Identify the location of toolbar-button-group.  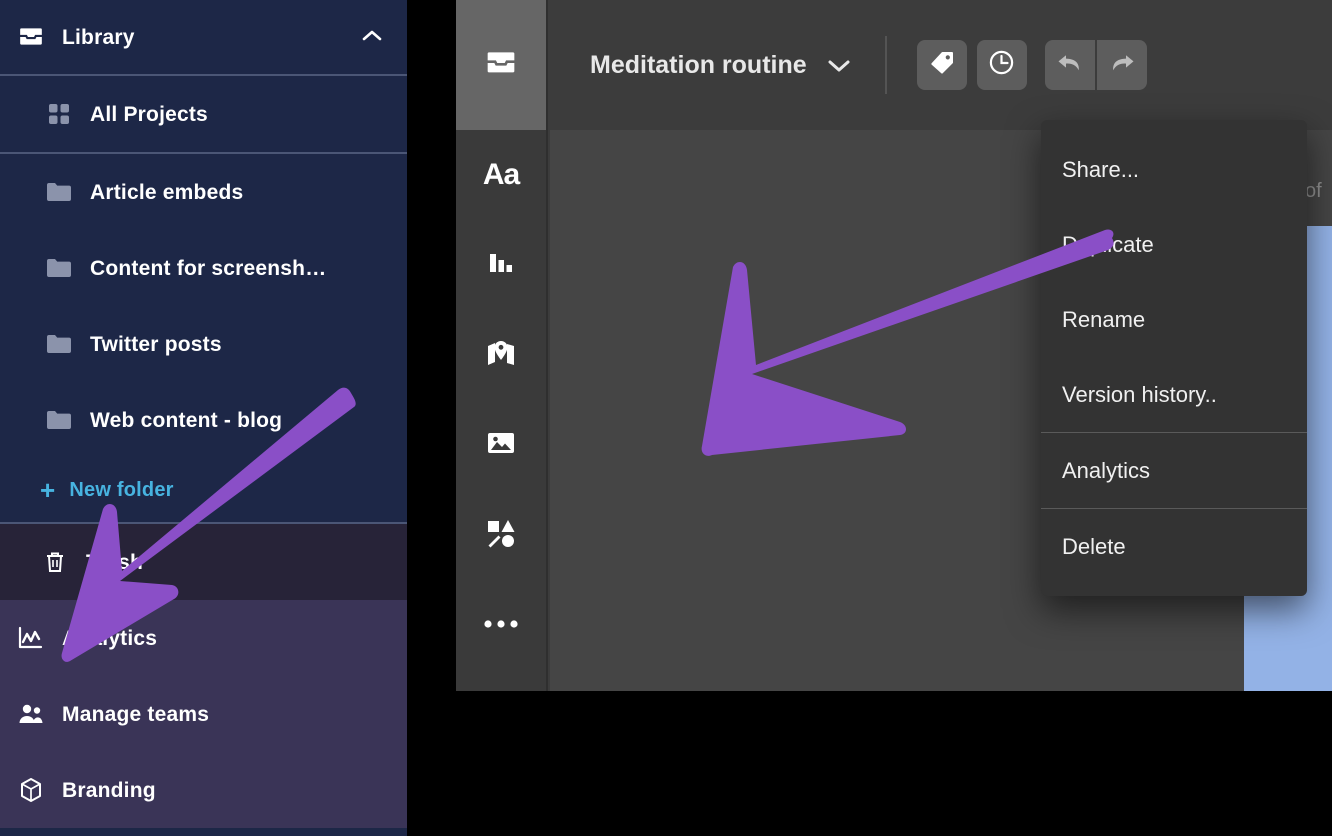
(971, 65).